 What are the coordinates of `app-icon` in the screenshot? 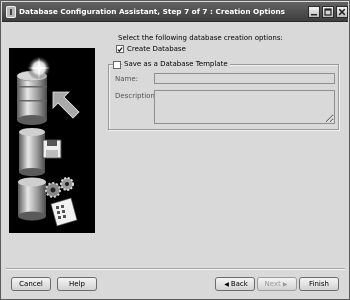 It's located at (11, 12).